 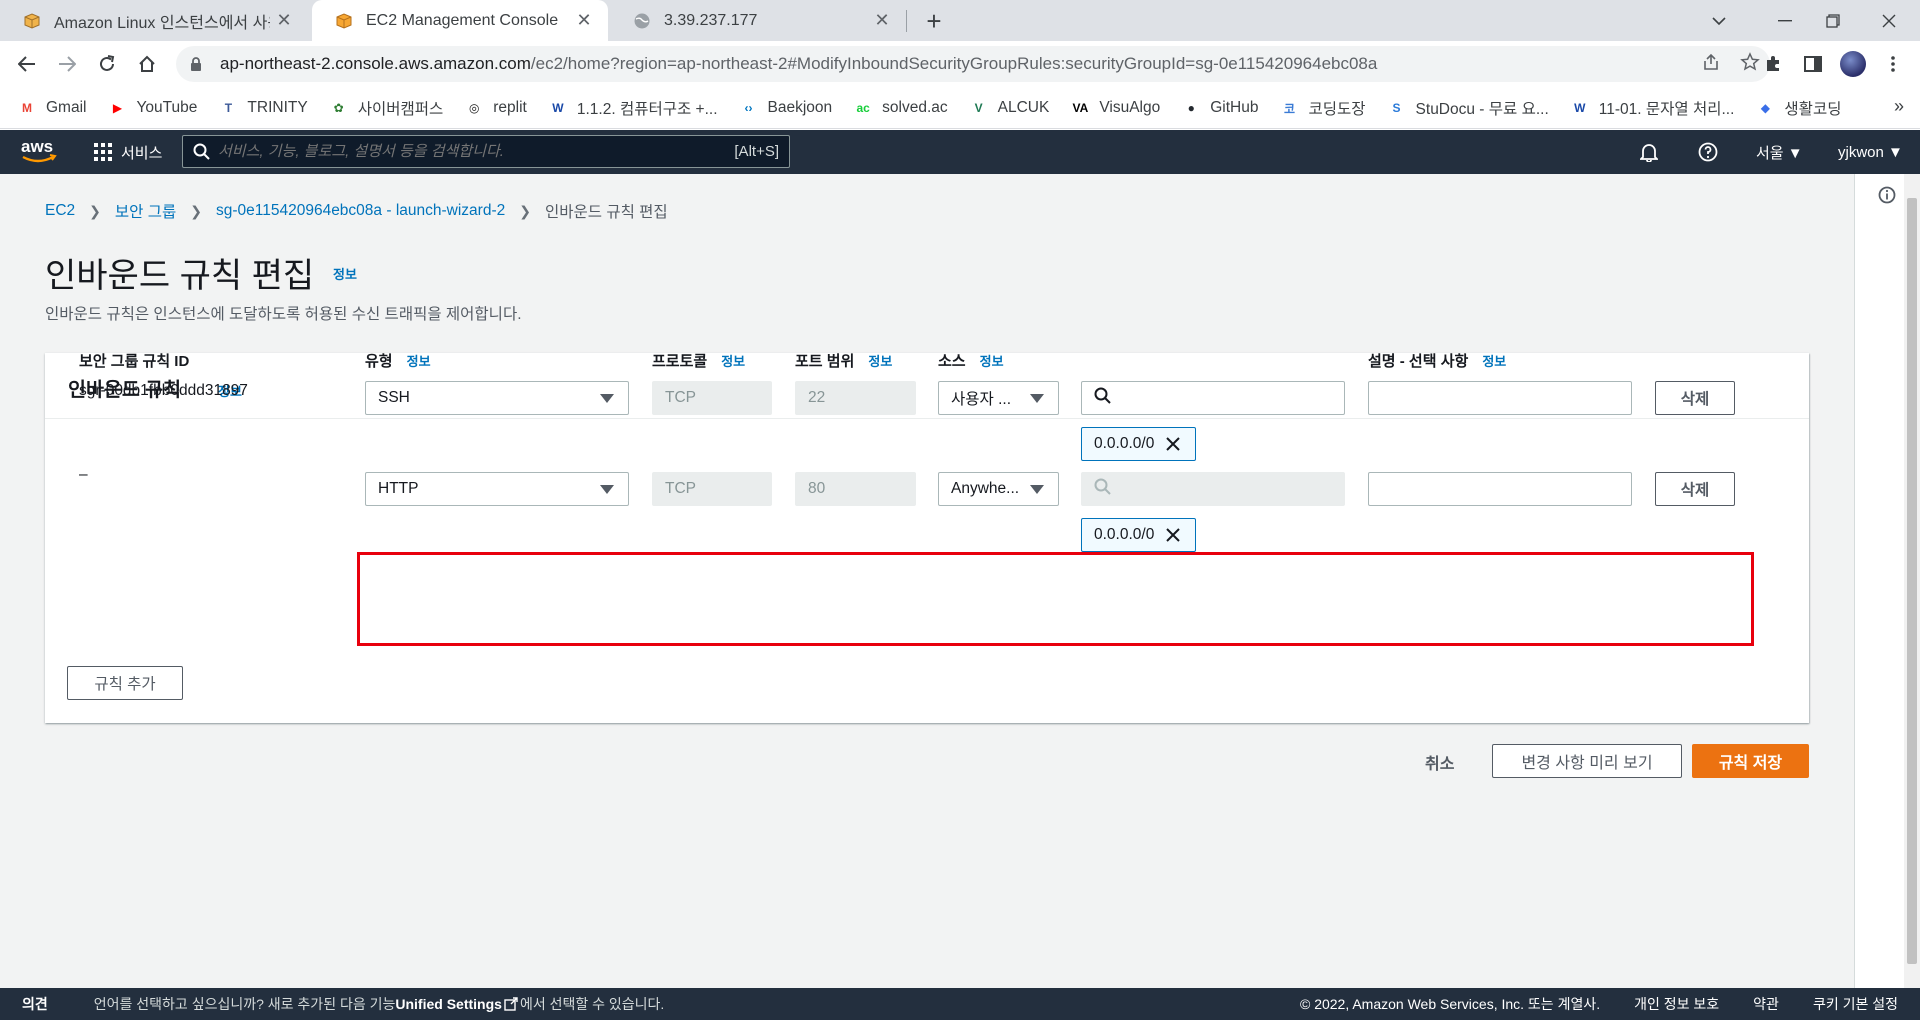 I want to click on info-panel-icon, so click(x=1887, y=197).